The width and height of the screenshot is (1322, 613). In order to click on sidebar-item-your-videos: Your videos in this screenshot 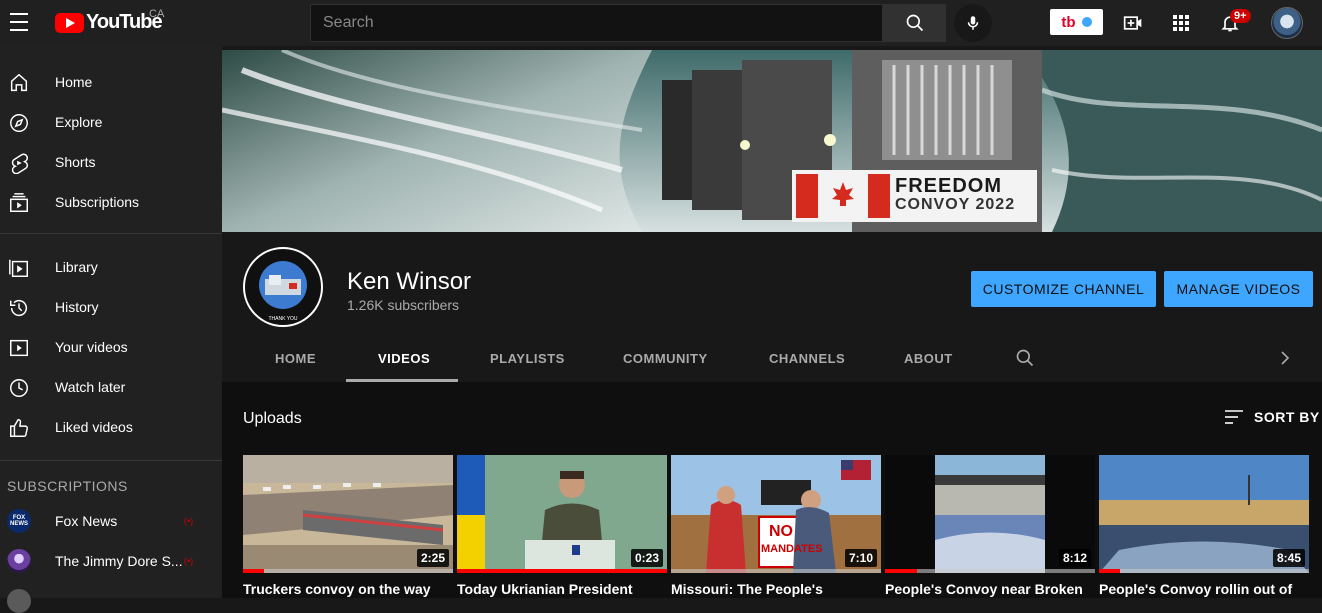, I will do `click(111, 347)`.